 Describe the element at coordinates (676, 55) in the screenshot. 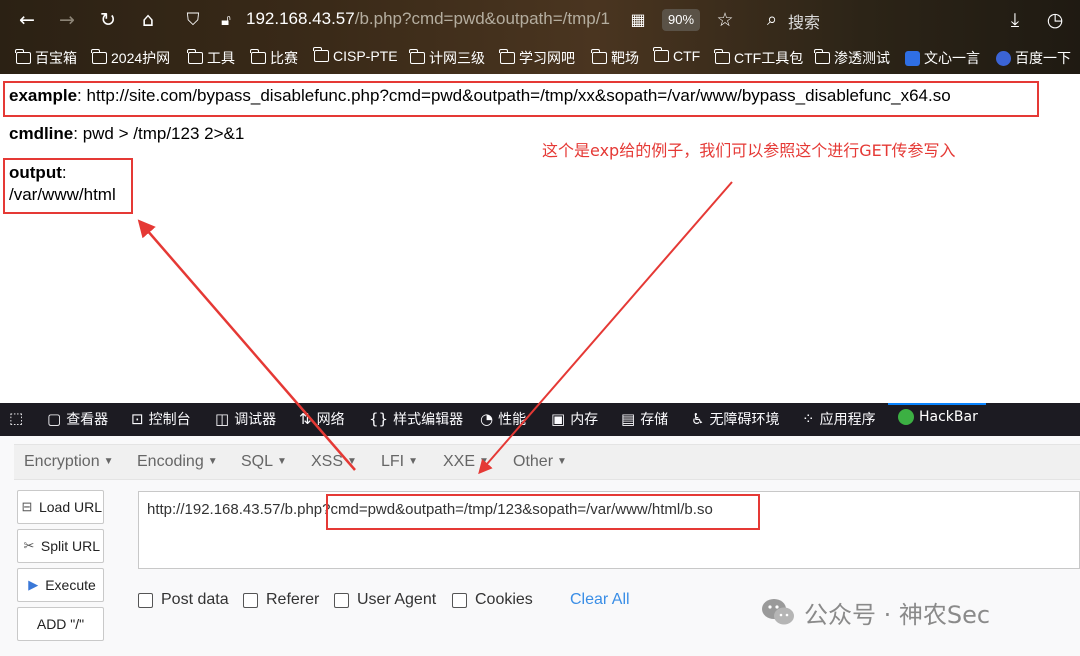

I see `bookmark-item: CTF` at that location.